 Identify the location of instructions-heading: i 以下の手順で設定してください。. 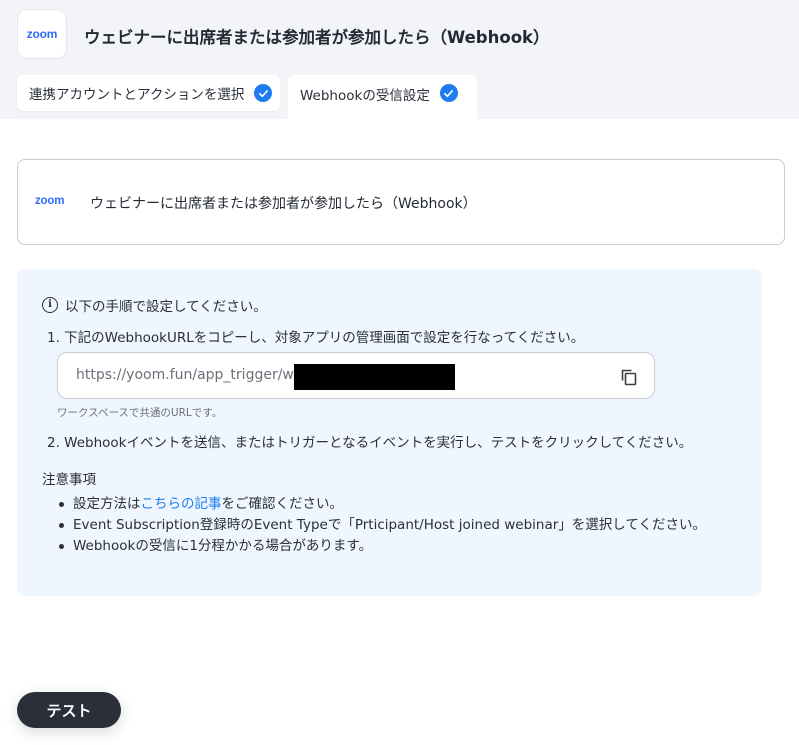
(154, 305).